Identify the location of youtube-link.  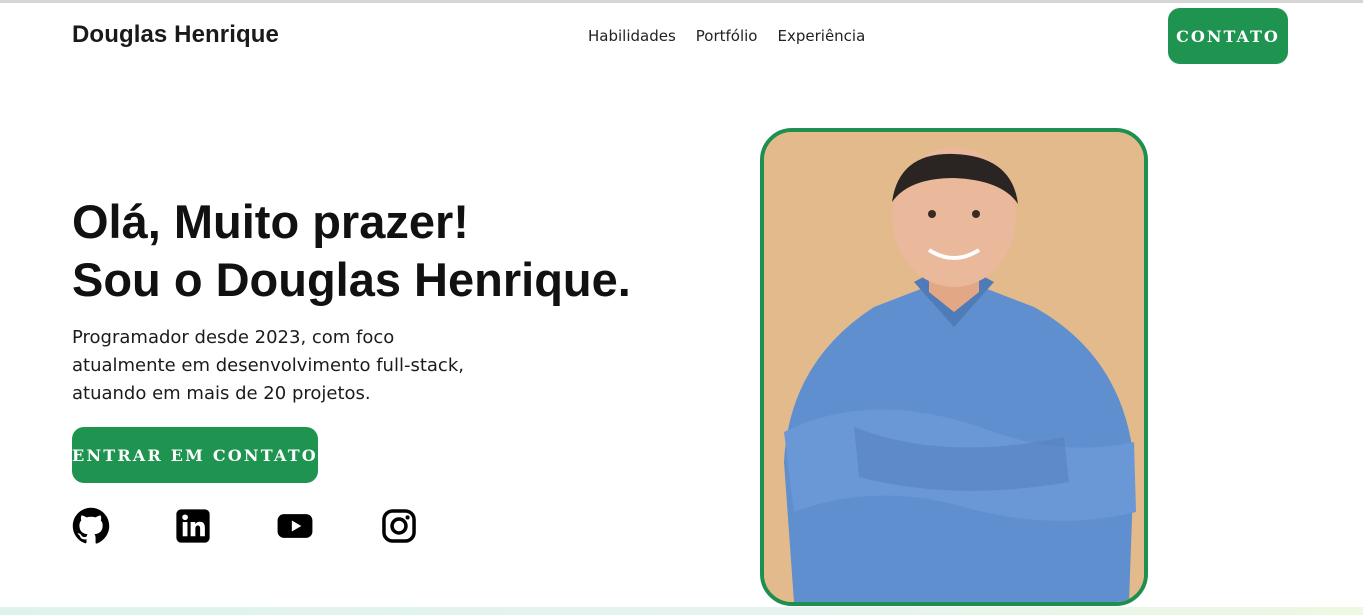
(295, 526).